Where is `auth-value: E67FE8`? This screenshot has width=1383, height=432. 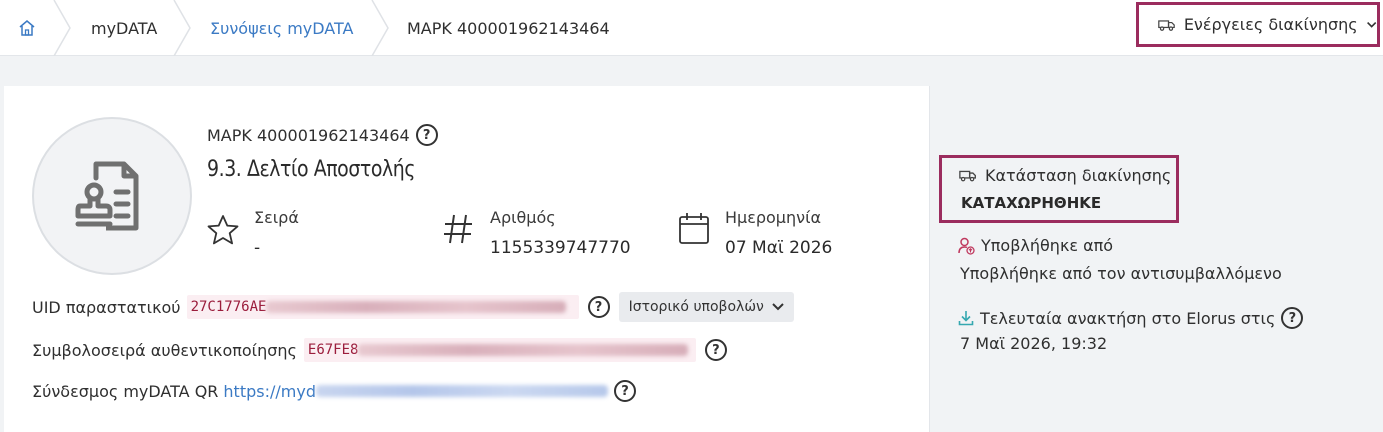
auth-value: E67FE8 is located at coordinates (499, 350).